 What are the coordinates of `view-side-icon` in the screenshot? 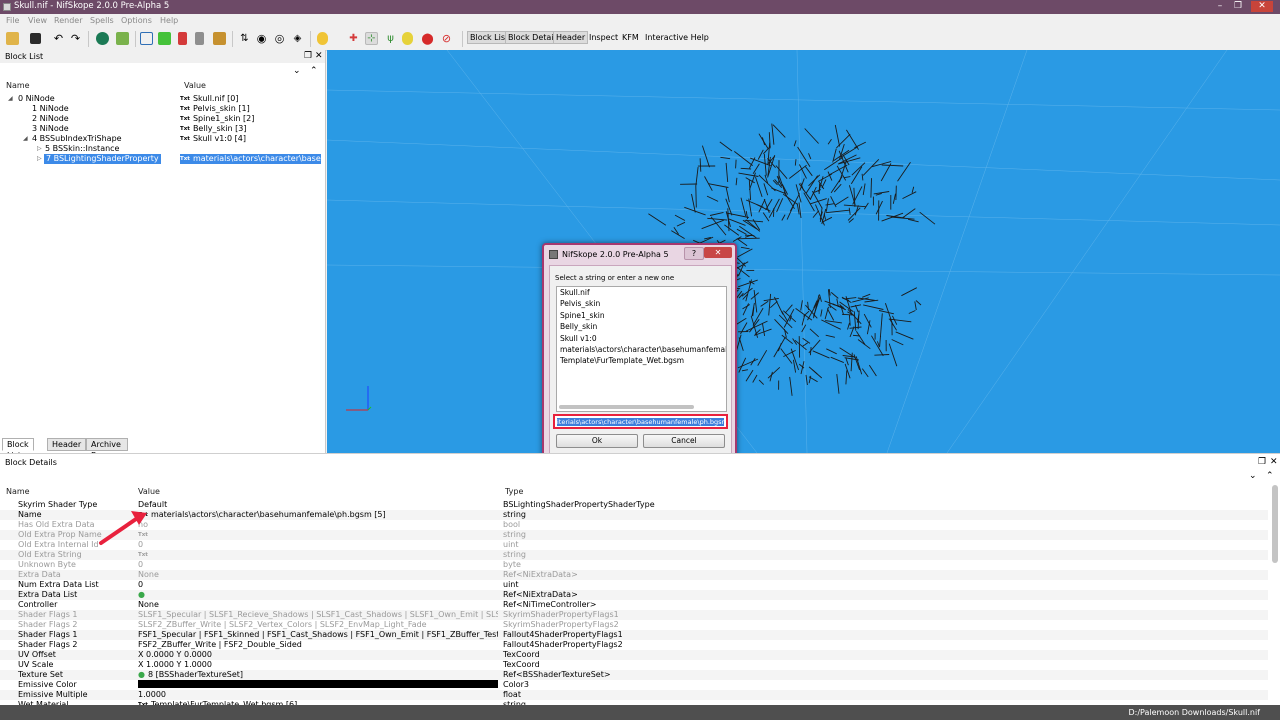 It's located at (182, 38).